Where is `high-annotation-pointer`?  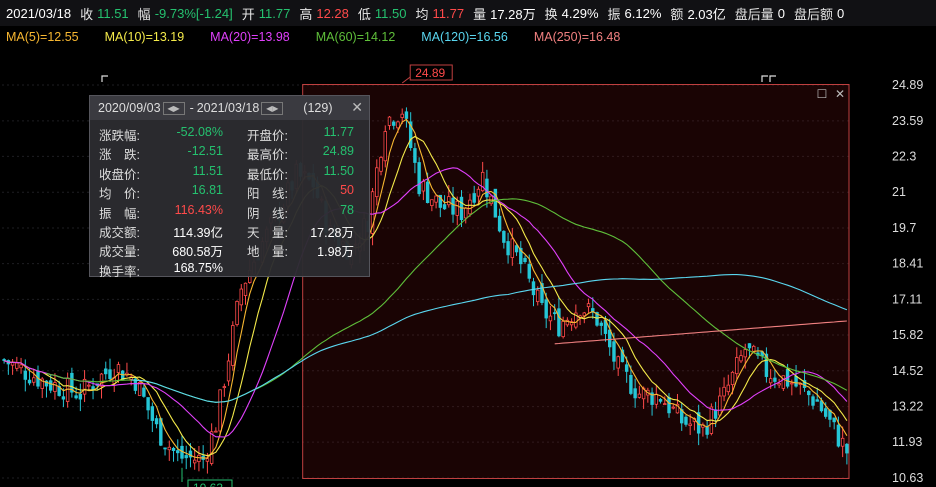 high-annotation-pointer is located at coordinates (406, 80).